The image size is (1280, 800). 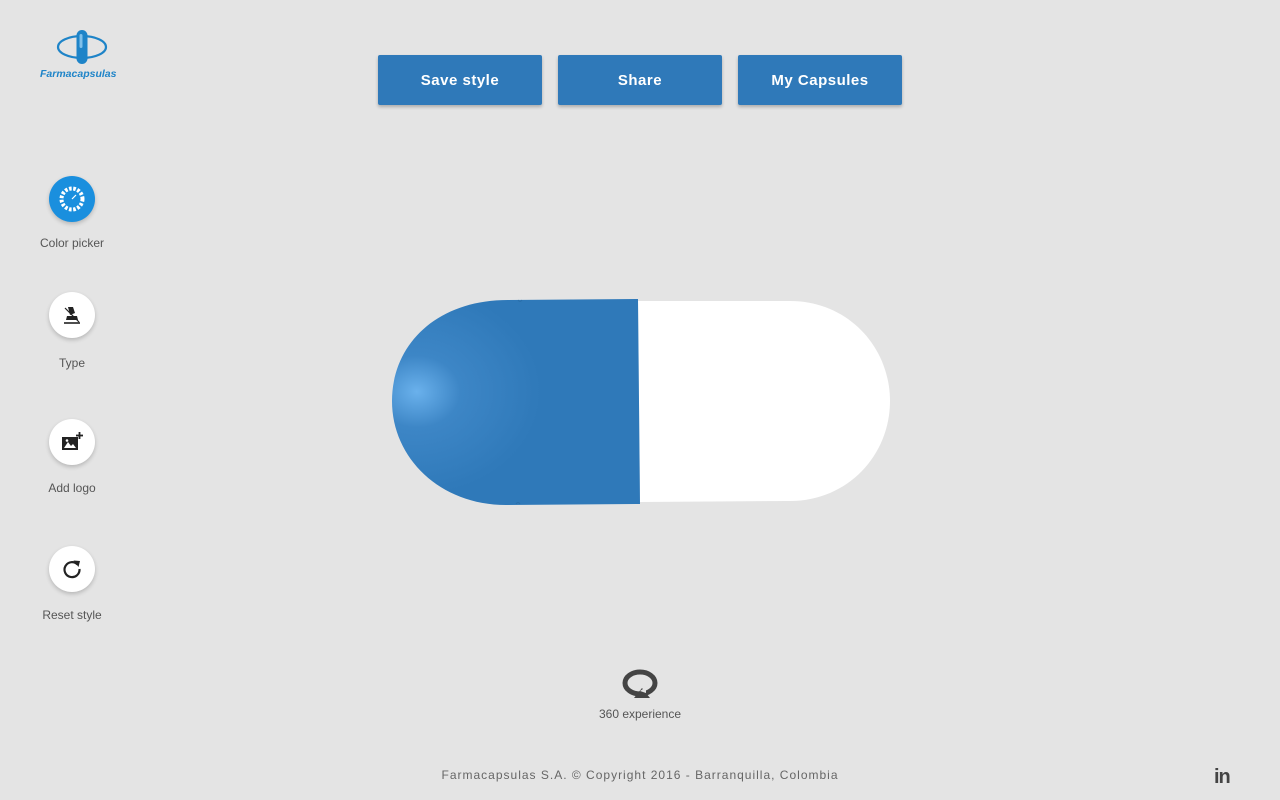 I want to click on brand-logo: Farmacapsulas, so click(x=85, y=56).